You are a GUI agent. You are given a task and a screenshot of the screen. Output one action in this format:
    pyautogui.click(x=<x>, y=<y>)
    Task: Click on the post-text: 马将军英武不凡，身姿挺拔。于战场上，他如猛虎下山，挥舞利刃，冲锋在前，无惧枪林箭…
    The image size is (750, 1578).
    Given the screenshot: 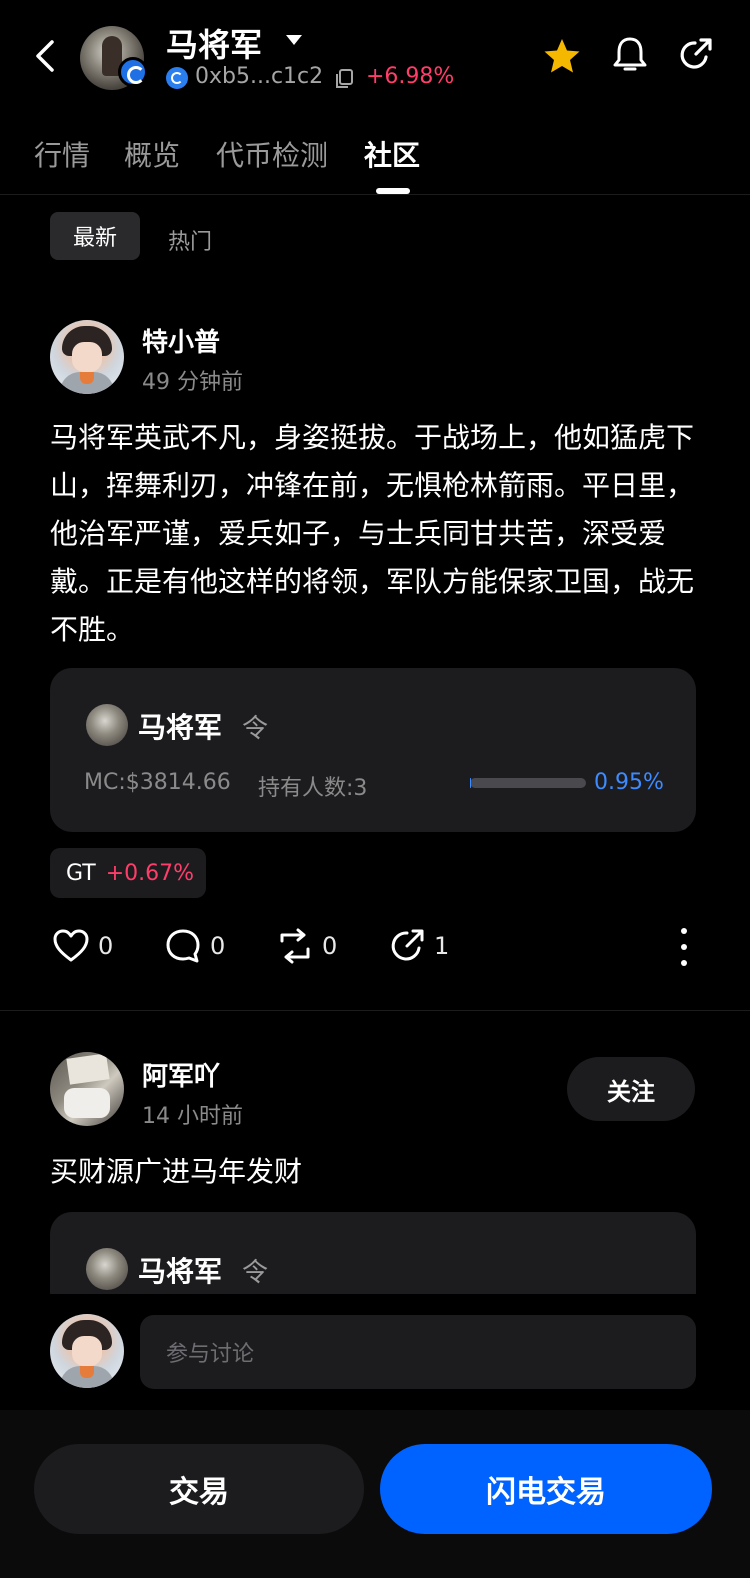 What is the action you would take?
    pyautogui.click(x=375, y=534)
    